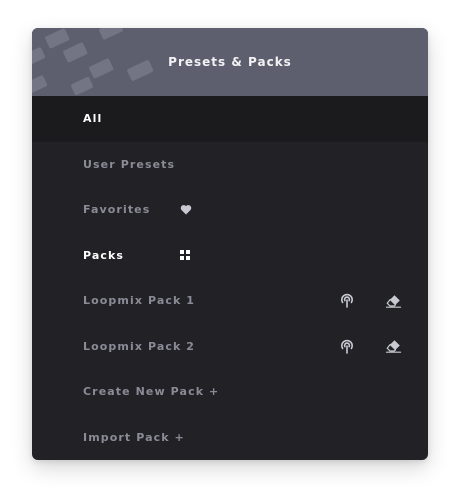 The width and height of the screenshot is (470, 504). I want to click on list-item-label: Packs, so click(104, 255).